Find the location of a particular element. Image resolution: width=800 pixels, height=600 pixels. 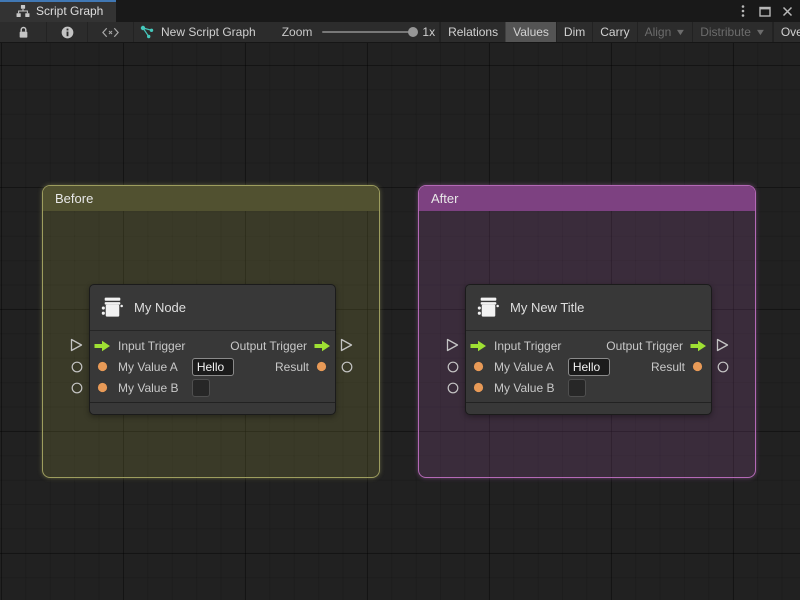

lock-icon is located at coordinates (23, 32).